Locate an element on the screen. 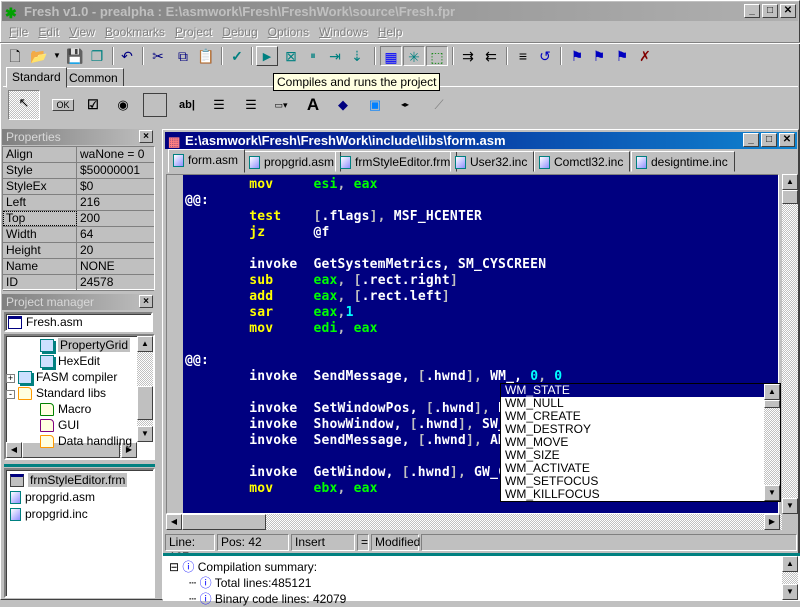  property-value: 20 is located at coordinates (85, 250).